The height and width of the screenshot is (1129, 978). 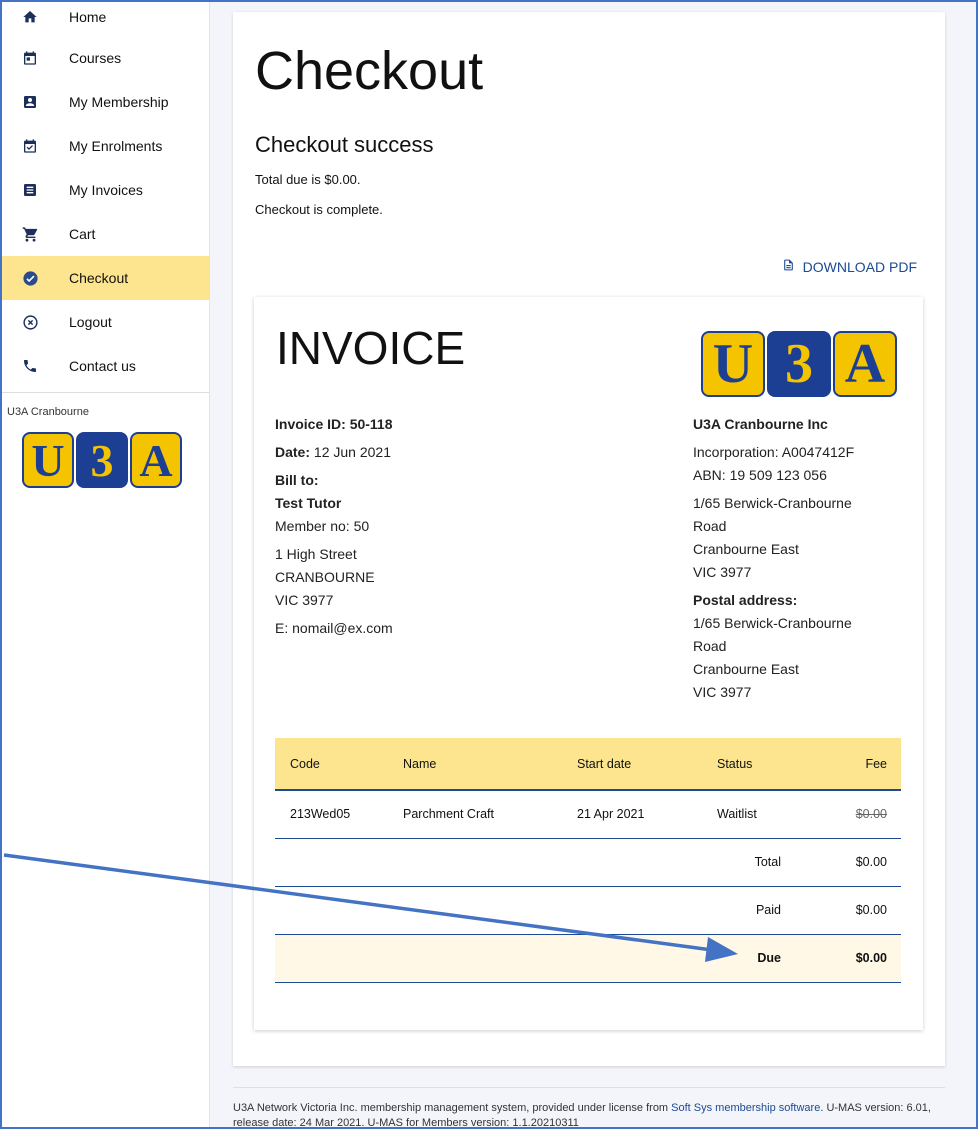 What do you see at coordinates (548, 910) in the screenshot?
I see `paid-label: Paid` at bounding box center [548, 910].